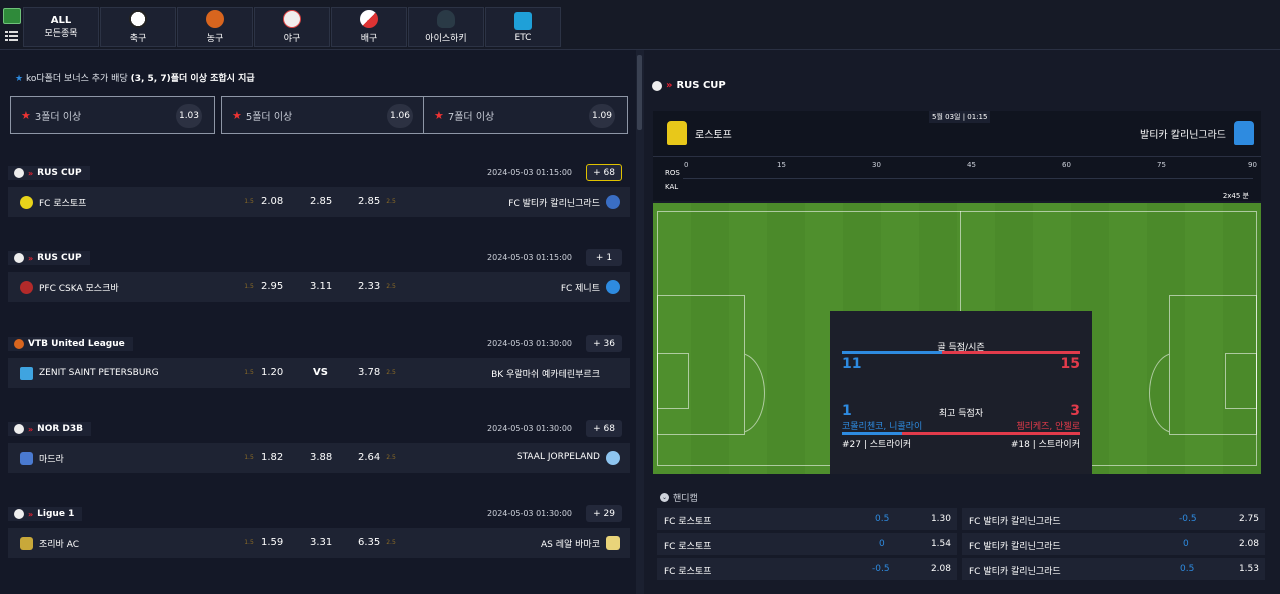 This screenshot has width=1280, height=594. Describe the element at coordinates (12, 36) in the screenshot. I see `list-view-icon` at that location.